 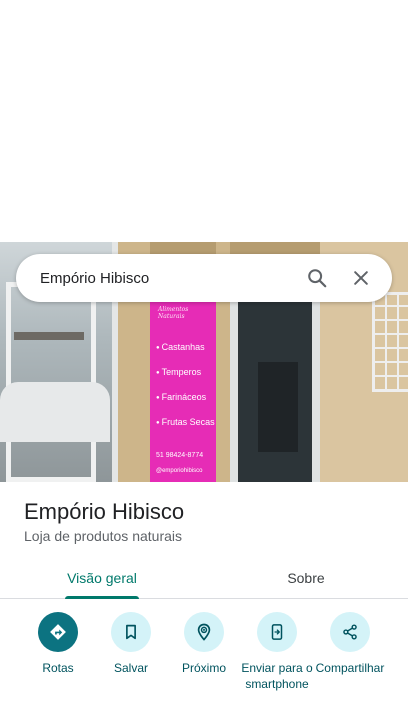 I want to click on search-bar: Empório Hibisco, so click(x=204, y=278).